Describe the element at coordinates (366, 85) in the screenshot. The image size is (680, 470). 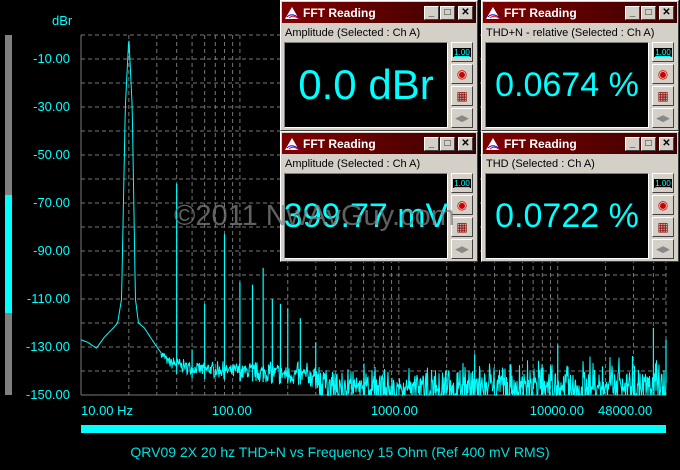
I see `reading-value: 0.0 dBr` at that location.